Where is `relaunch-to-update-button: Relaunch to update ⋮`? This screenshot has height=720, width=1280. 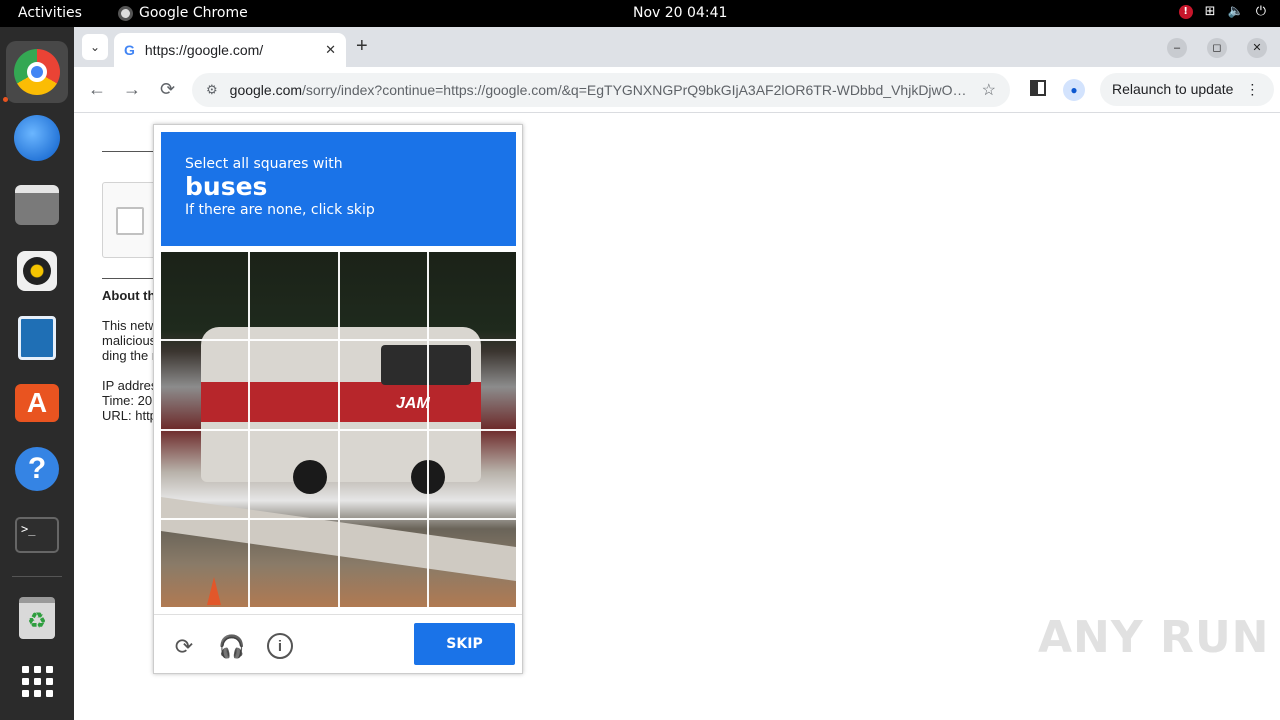
relaunch-to-update-button: Relaunch to update ⋮ is located at coordinates (1187, 89).